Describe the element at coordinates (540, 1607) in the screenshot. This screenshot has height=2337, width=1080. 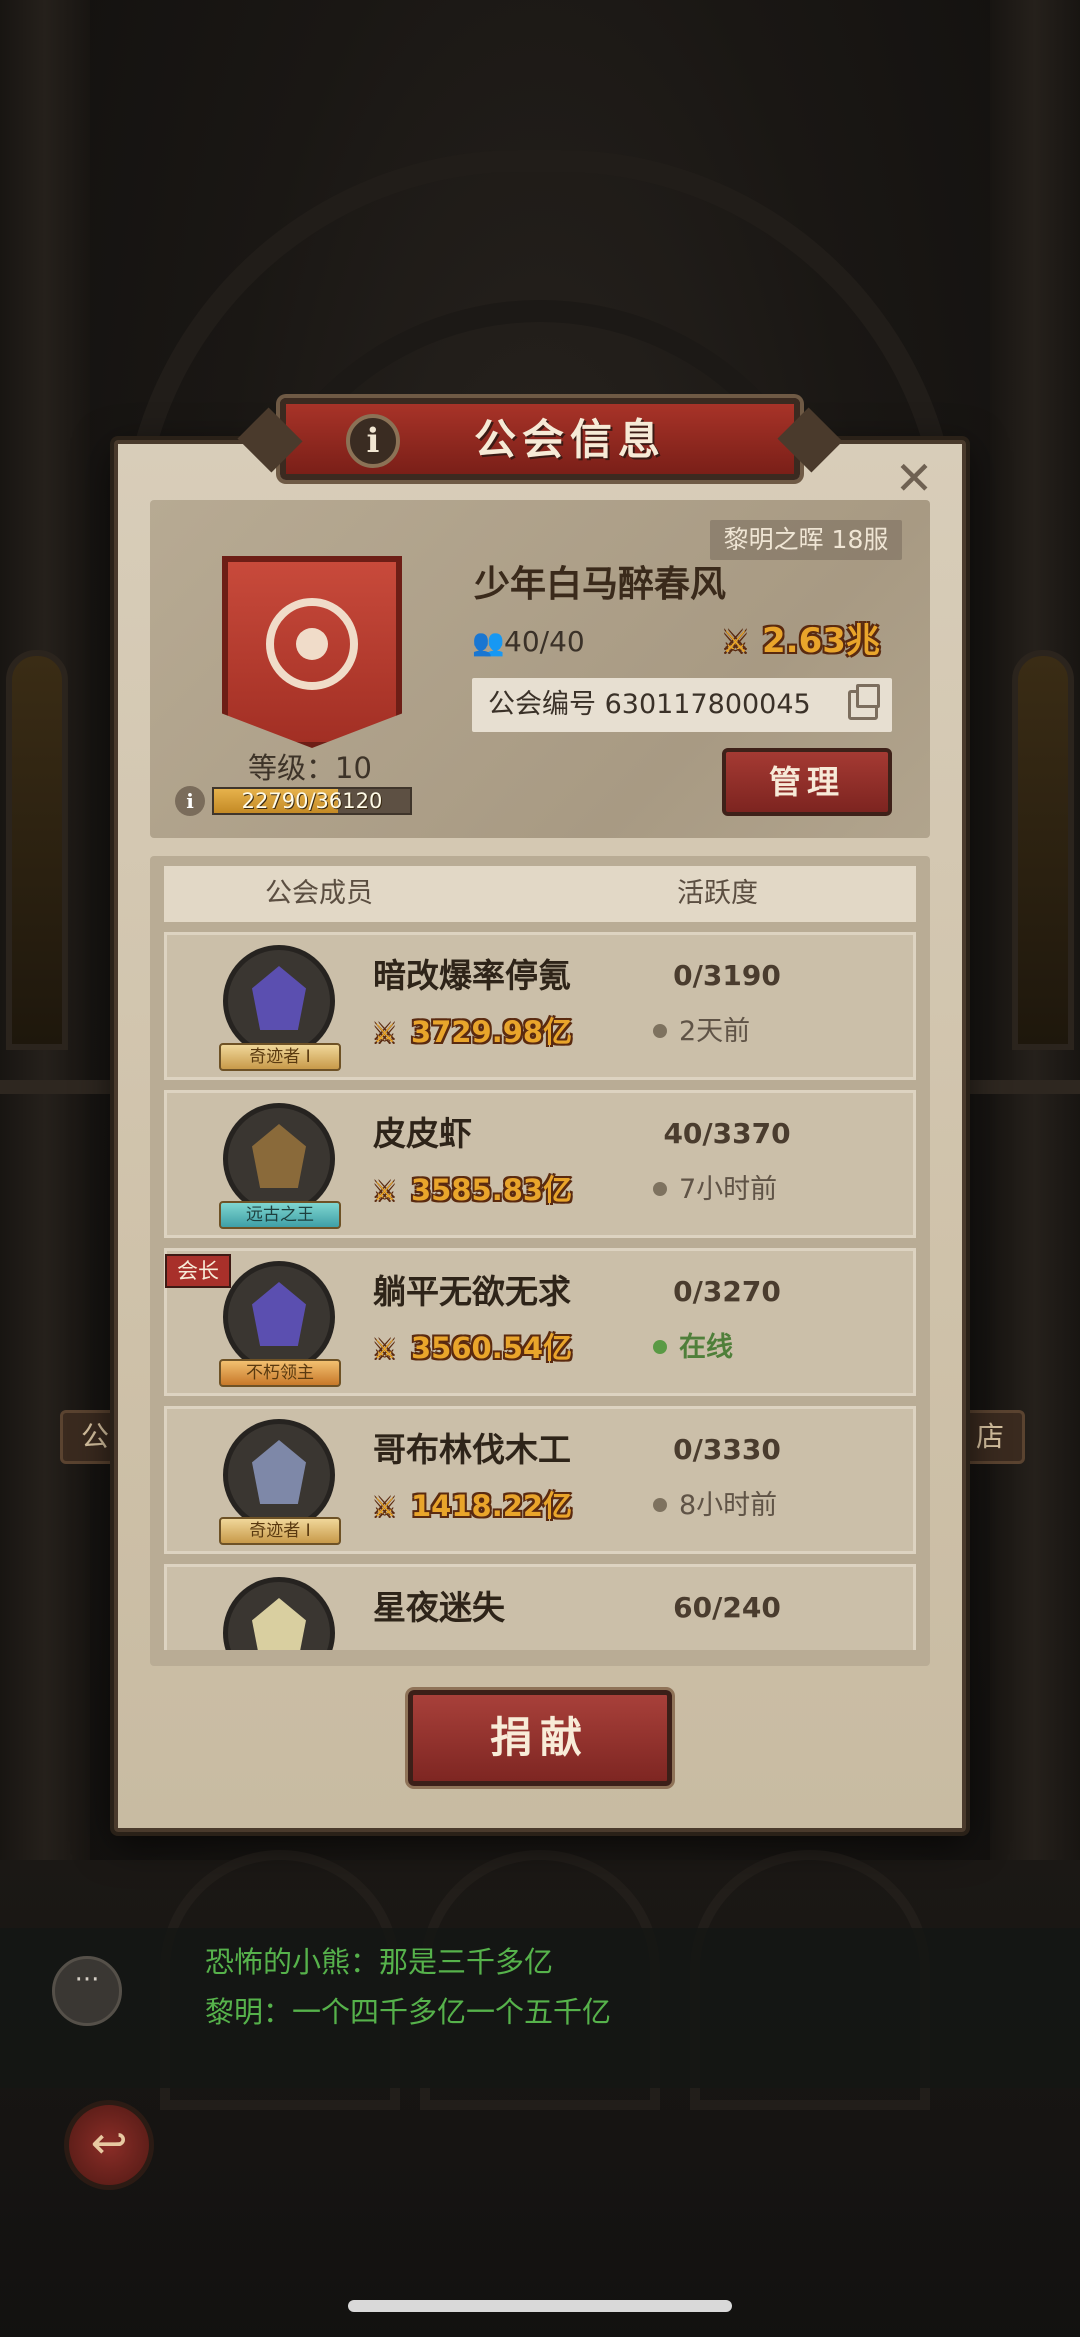
I see `member-row: 星夜迷失 60/240` at that location.